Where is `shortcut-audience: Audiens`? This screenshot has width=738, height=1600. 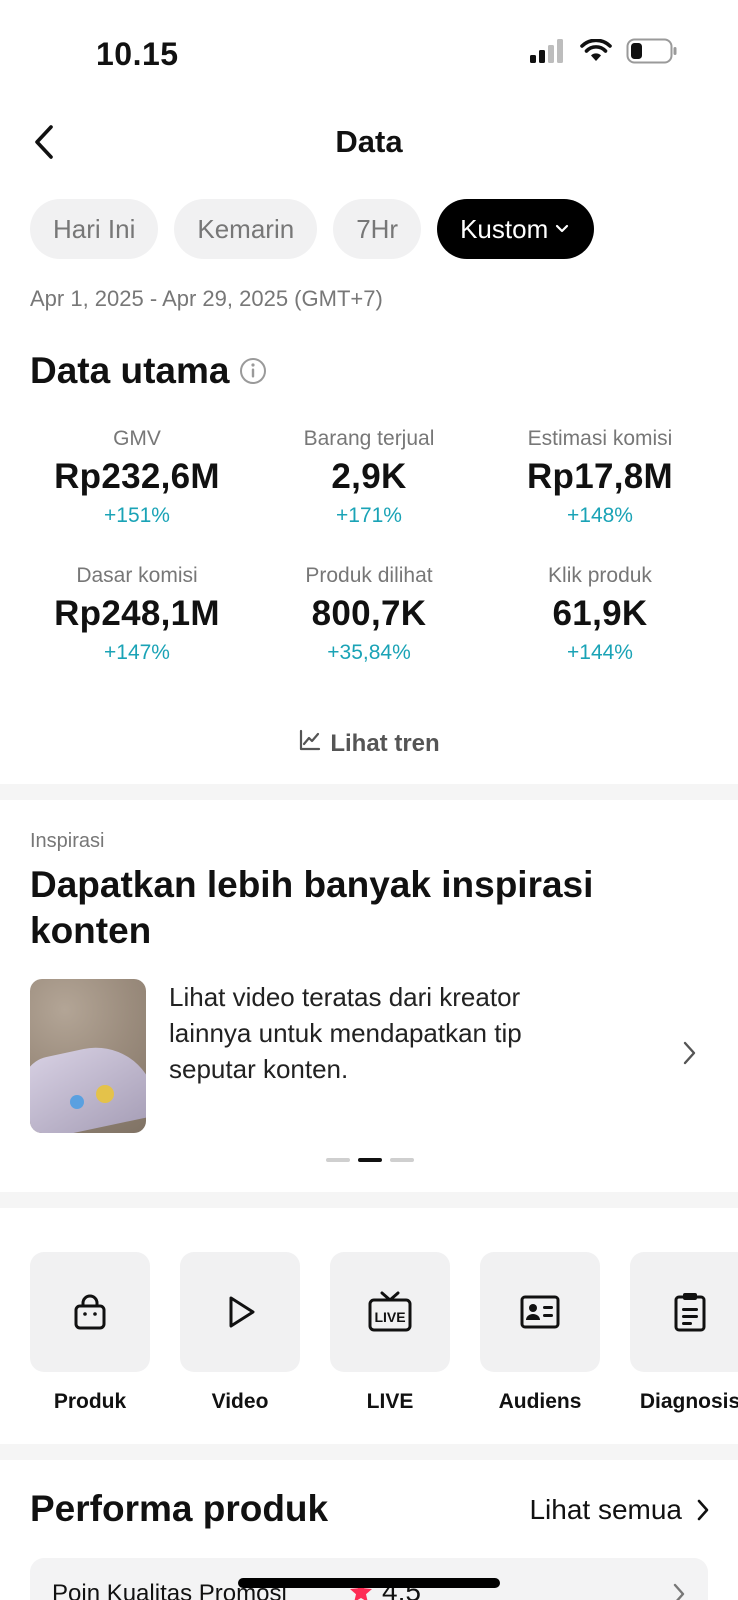
shortcut-audience: Audiens is located at coordinates (540, 1333).